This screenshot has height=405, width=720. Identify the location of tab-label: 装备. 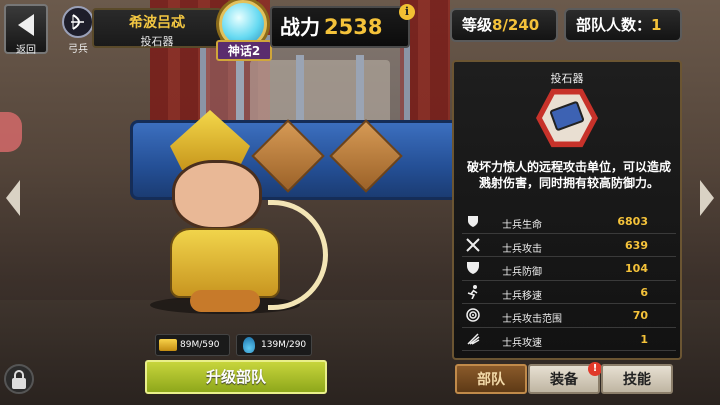
(564, 380).